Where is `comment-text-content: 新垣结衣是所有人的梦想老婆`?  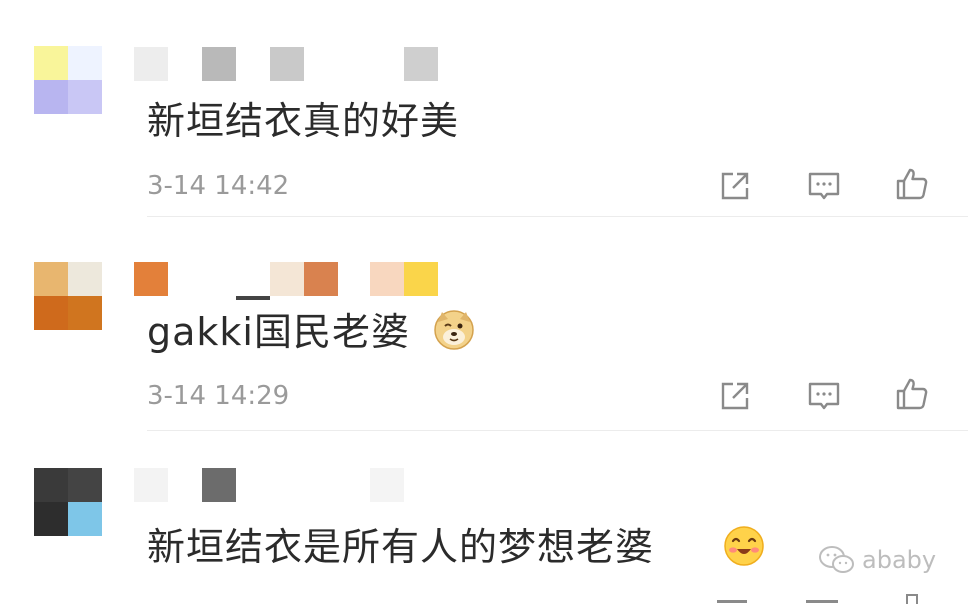
comment-text-content: 新垣结衣是所有人的梦想老婆 is located at coordinates (401, 547).